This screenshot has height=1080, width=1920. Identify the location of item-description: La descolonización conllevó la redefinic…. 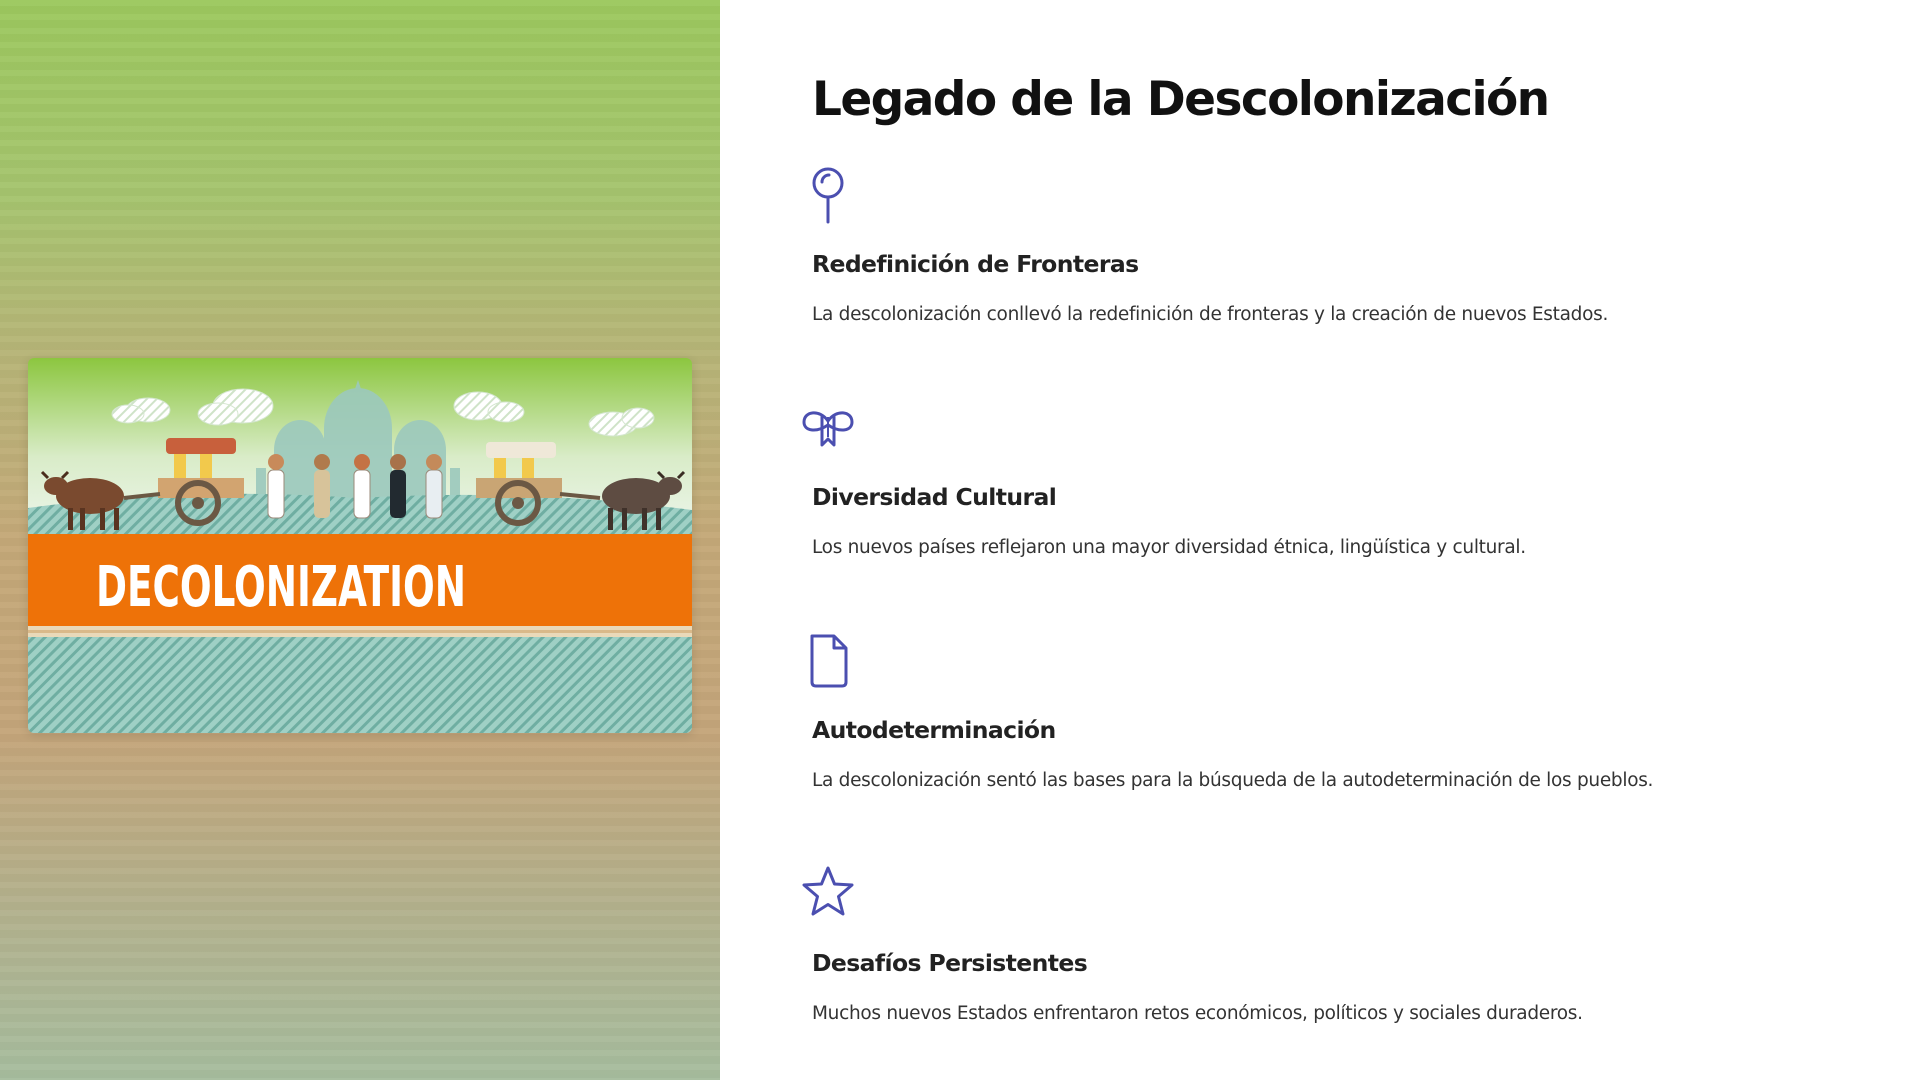
(1210, 314).